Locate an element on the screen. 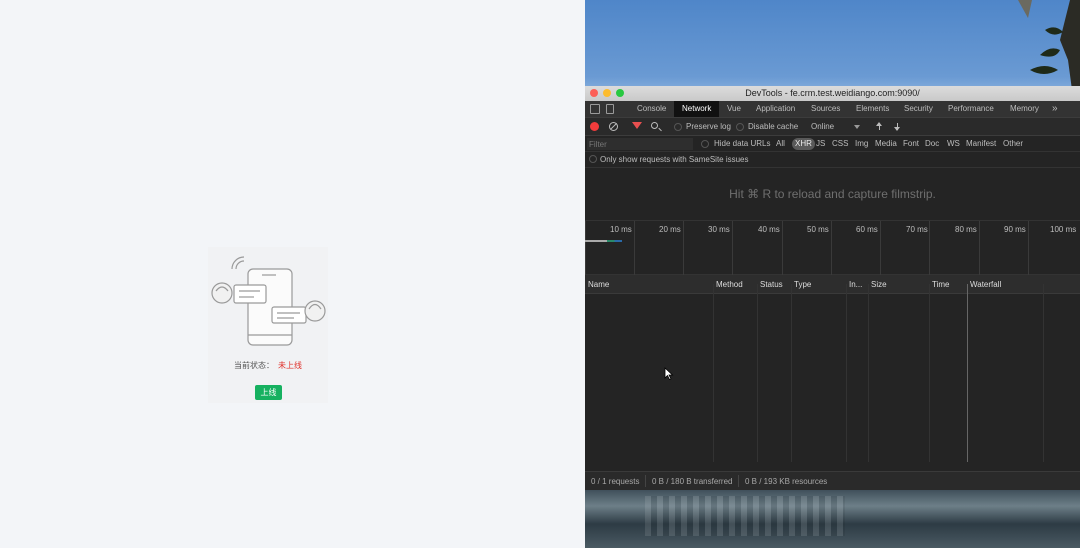 The width and height of the screenshot is (1080, 548). timeline-label: 100 ms is located at coordinates (1063, 229).